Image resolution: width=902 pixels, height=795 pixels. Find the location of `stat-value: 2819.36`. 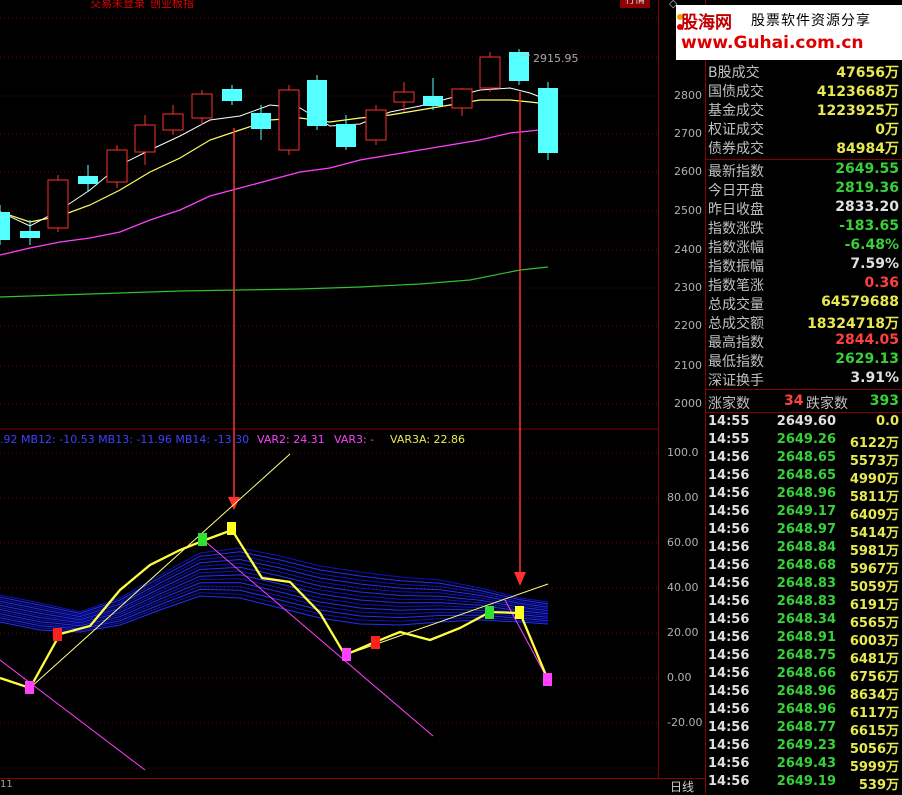

stat-value: 2819.36 is located at coordinates (867, 188).